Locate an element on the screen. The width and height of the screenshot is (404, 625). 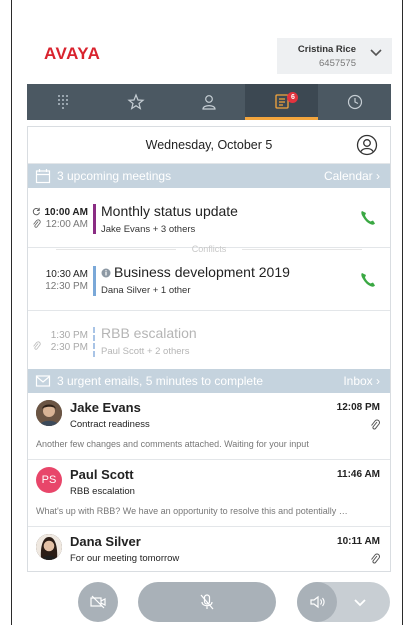
current-date: Wednesday, October 5 is located at coordinates (209, 145).